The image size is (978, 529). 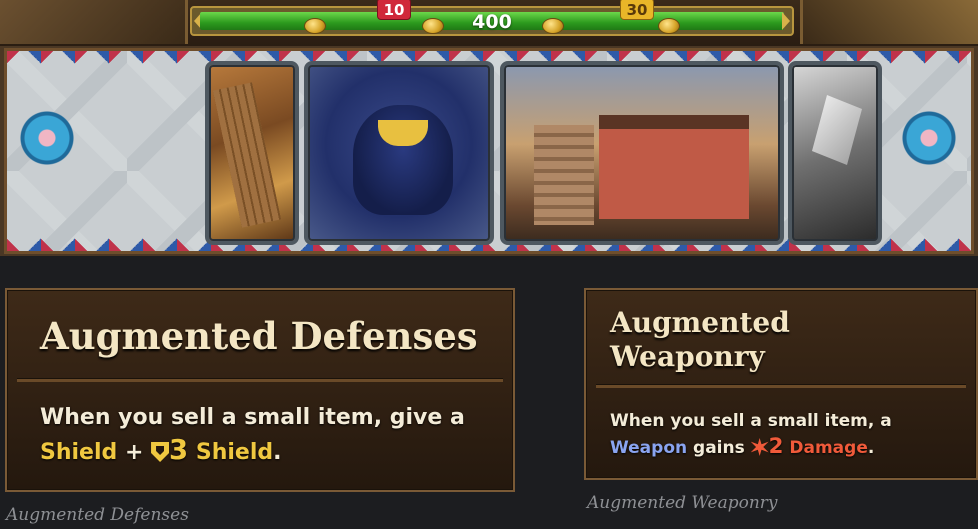 What do you see at coordinates (134, 452) in the screenshot?
I see `plus-sign: +` at bounding box center [134, 452].